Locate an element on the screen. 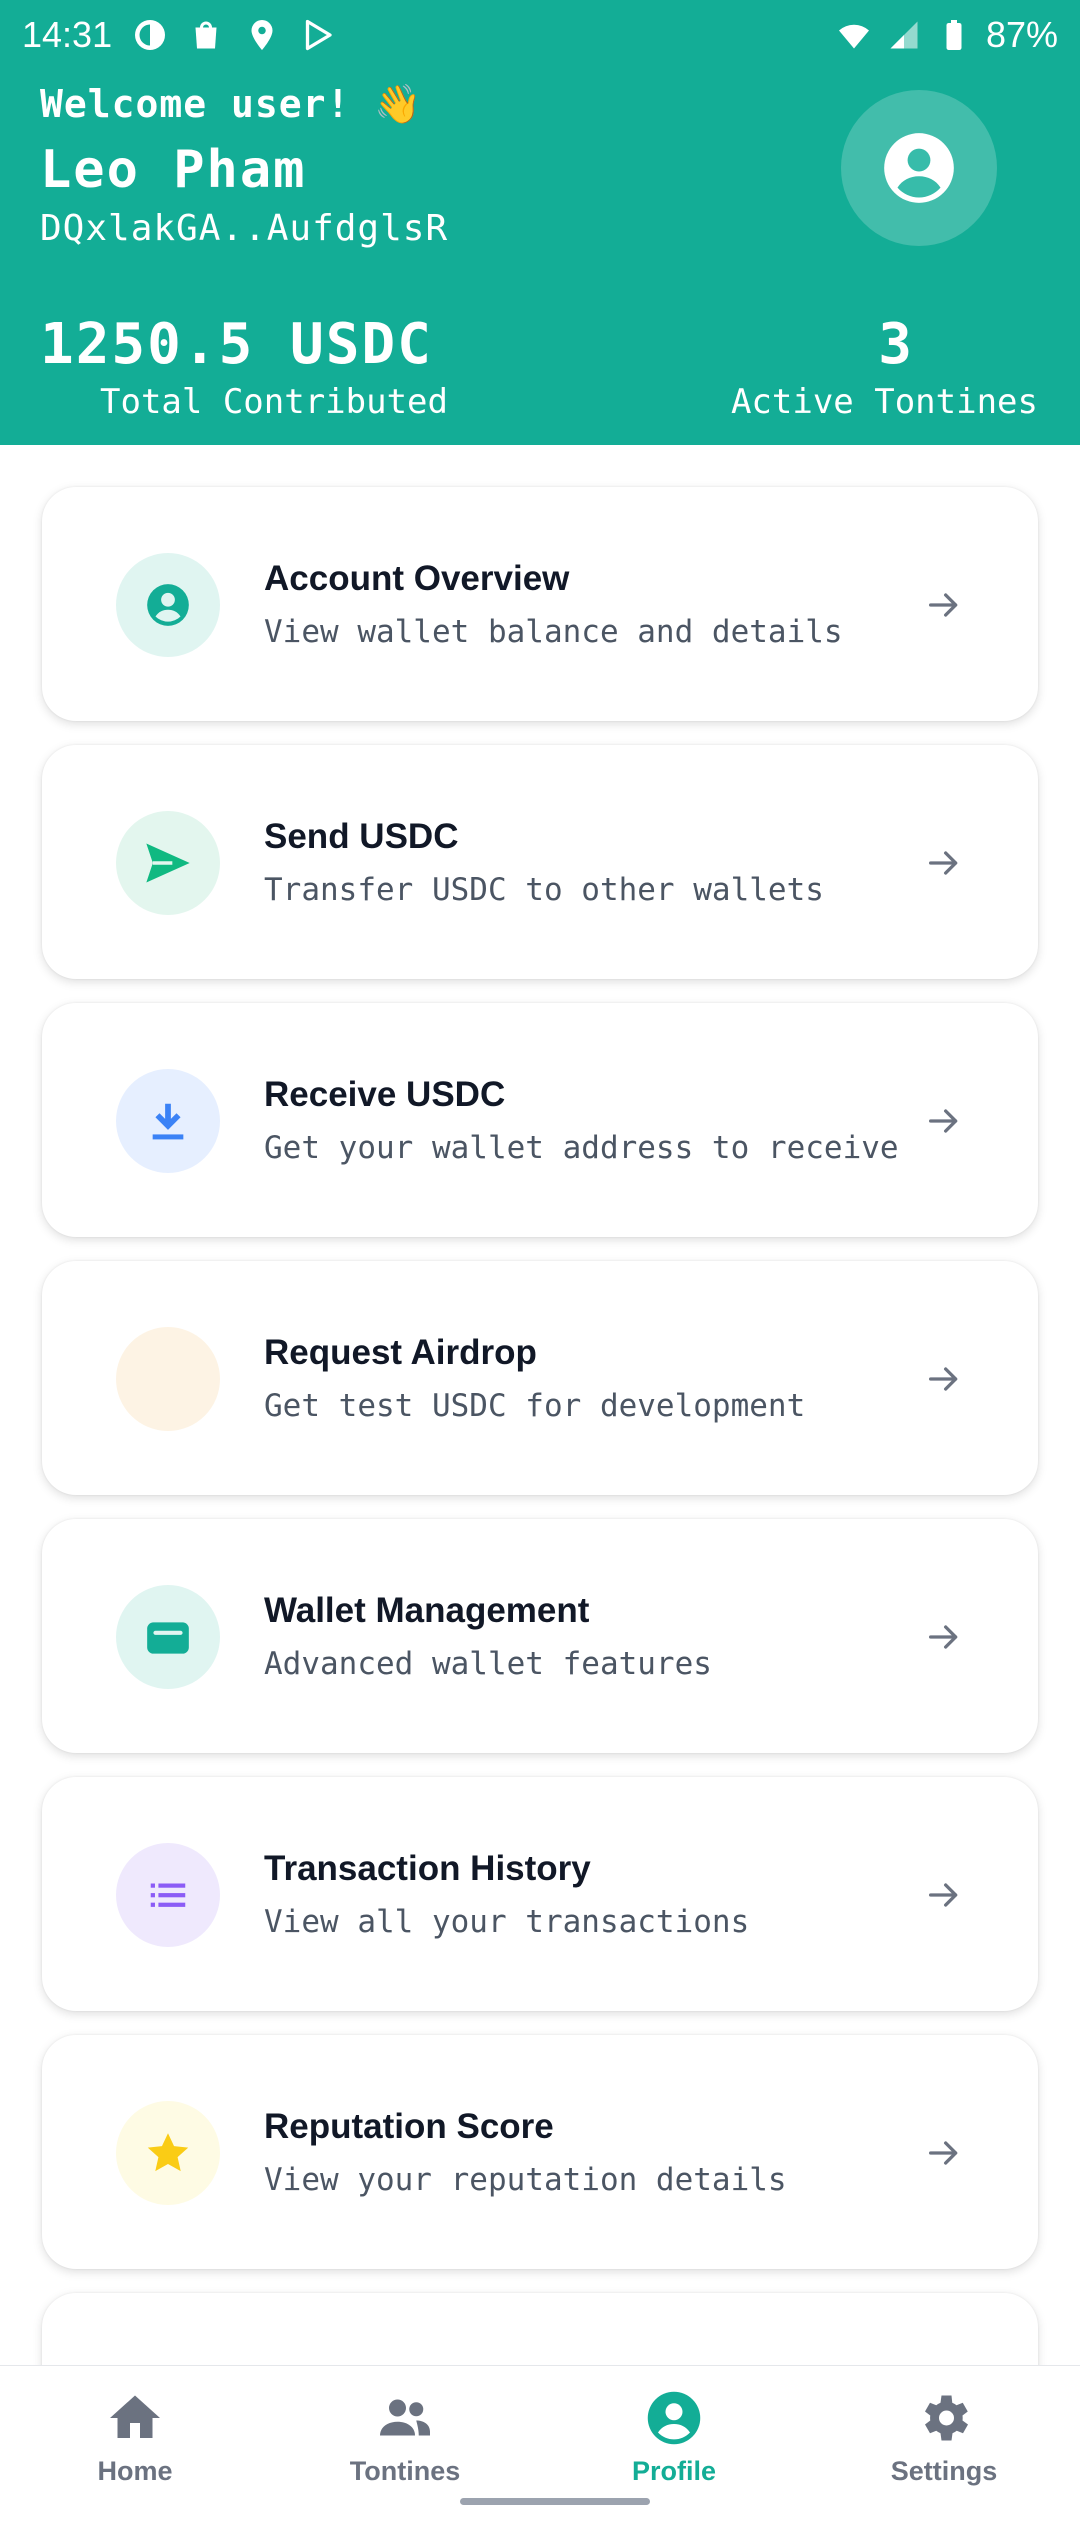  wallet-address: DQxlakGA..AufdglsR is located at coordinates (244, 228).